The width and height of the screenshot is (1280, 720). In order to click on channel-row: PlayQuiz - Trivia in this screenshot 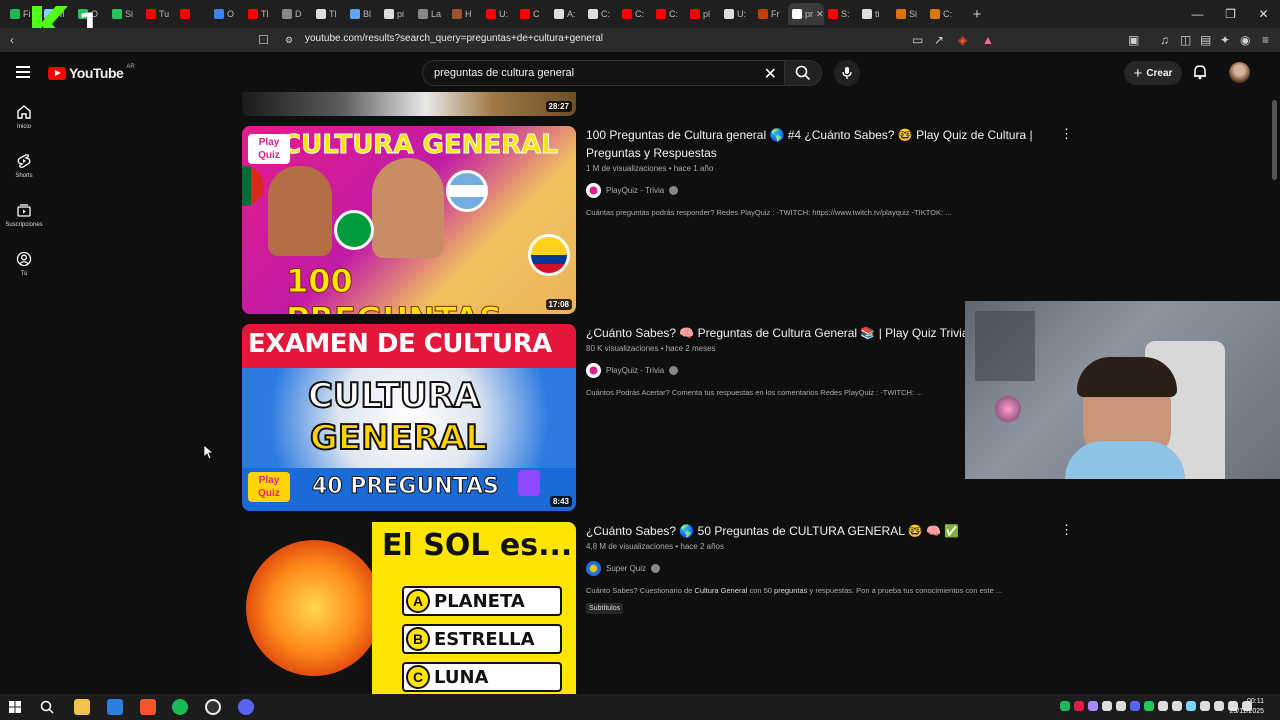, I will do `click(811, 190)`.